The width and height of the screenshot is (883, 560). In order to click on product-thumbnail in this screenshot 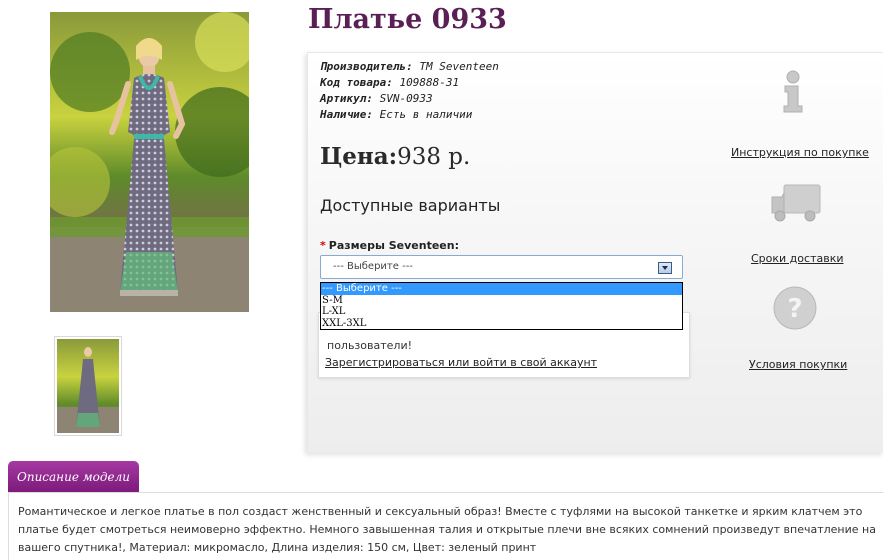, I will do `click(88, 386)`.